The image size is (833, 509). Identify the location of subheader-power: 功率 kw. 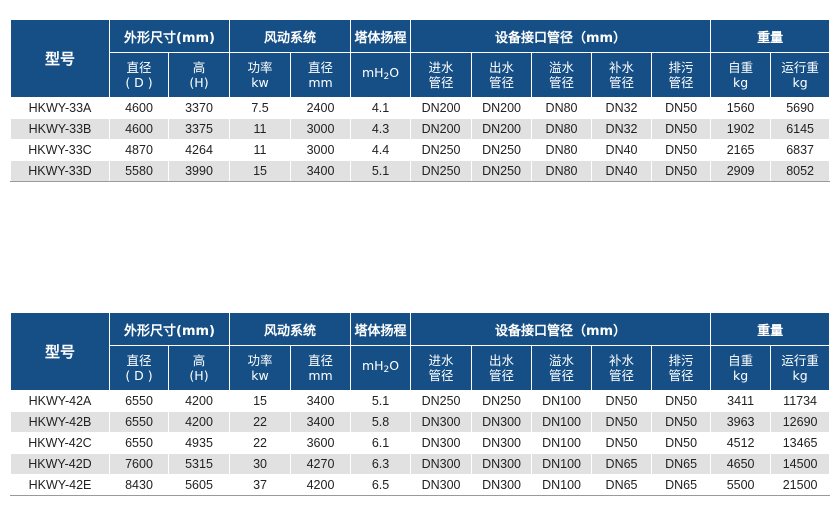
(260, 368).